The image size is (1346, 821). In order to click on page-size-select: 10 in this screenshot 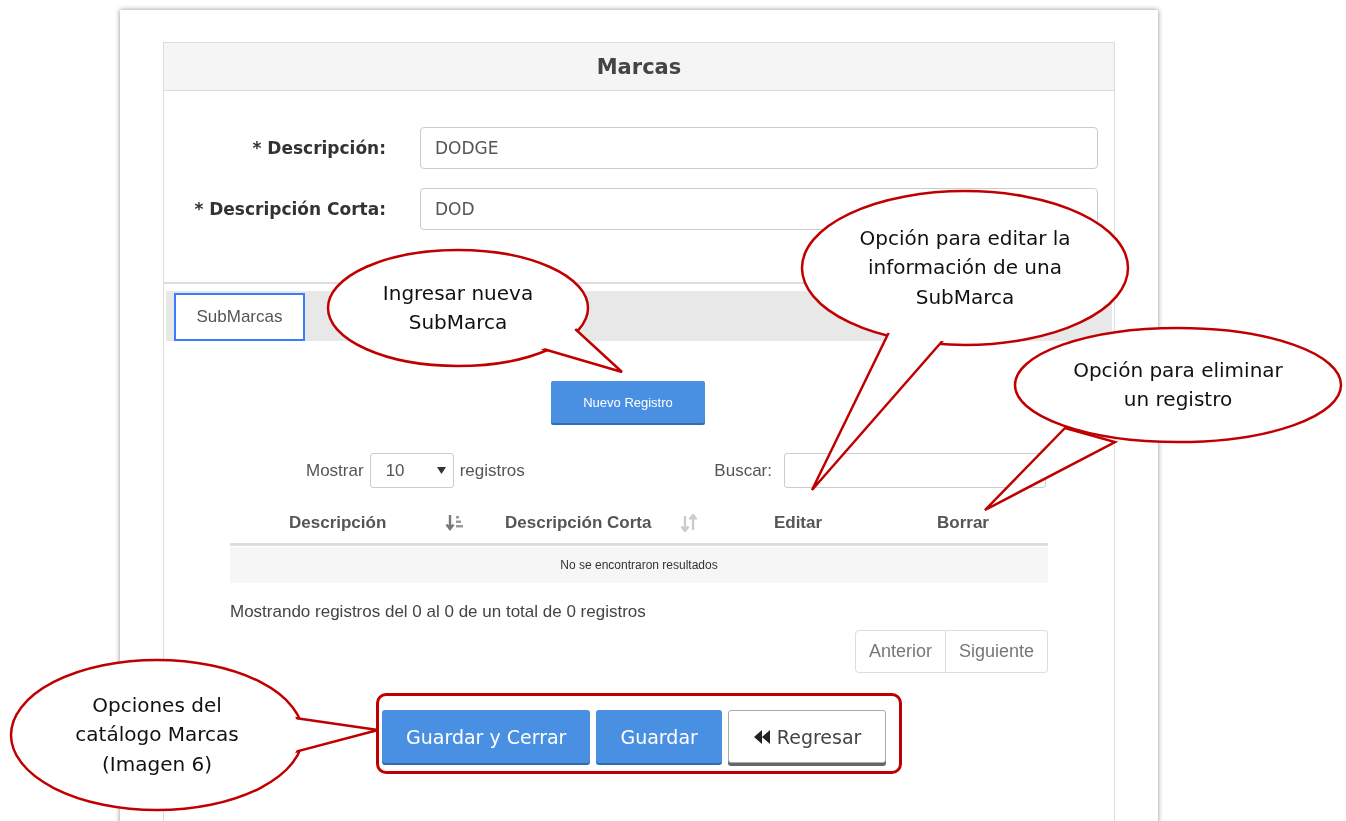, I will do `click(411, 470)`.